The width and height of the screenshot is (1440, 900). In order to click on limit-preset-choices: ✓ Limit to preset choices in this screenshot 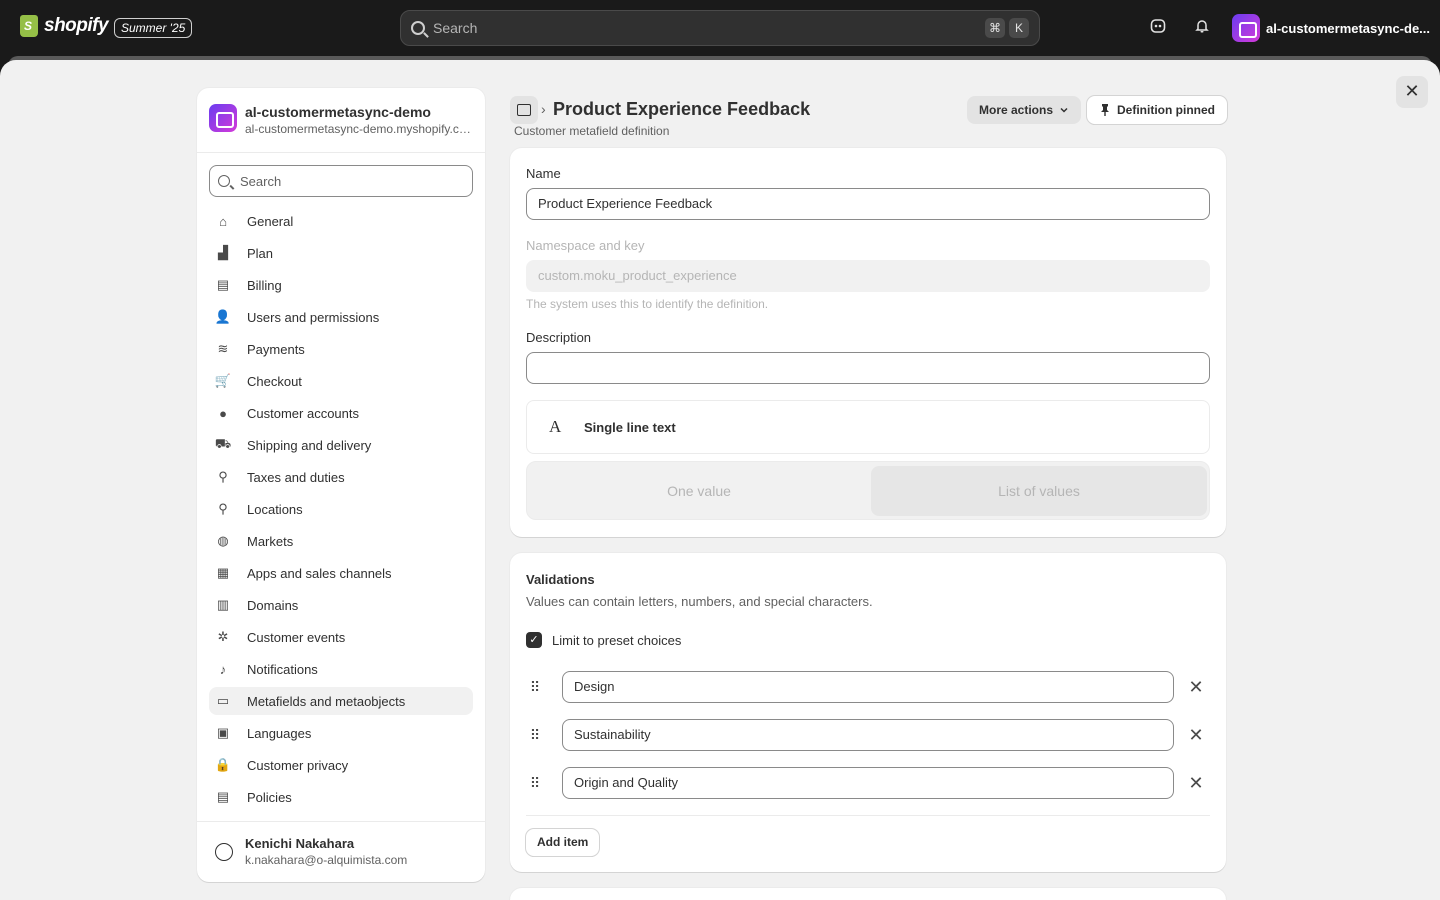, I will do `click(603, 640)`.